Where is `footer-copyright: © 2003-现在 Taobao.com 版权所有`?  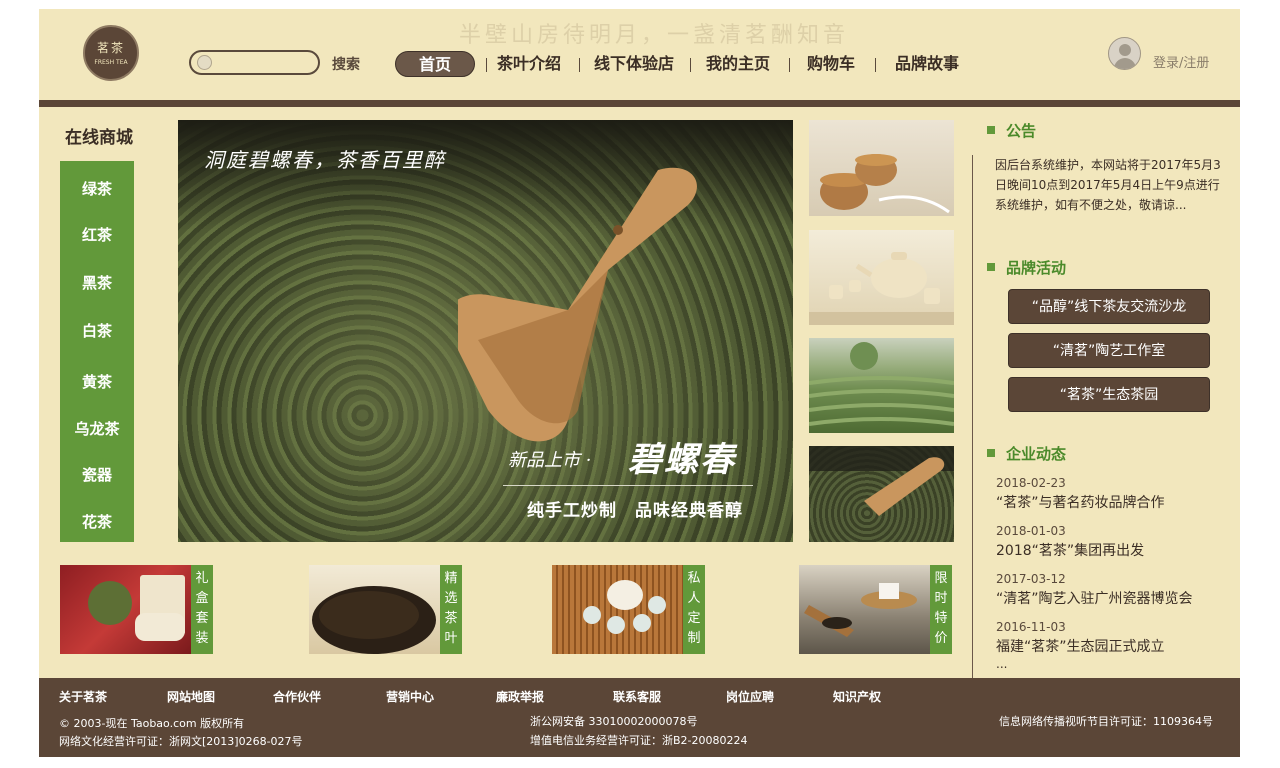 footer-copyright: © 2003-现在 Taobao.com 版权所有 is located at coordinates (152, 723).